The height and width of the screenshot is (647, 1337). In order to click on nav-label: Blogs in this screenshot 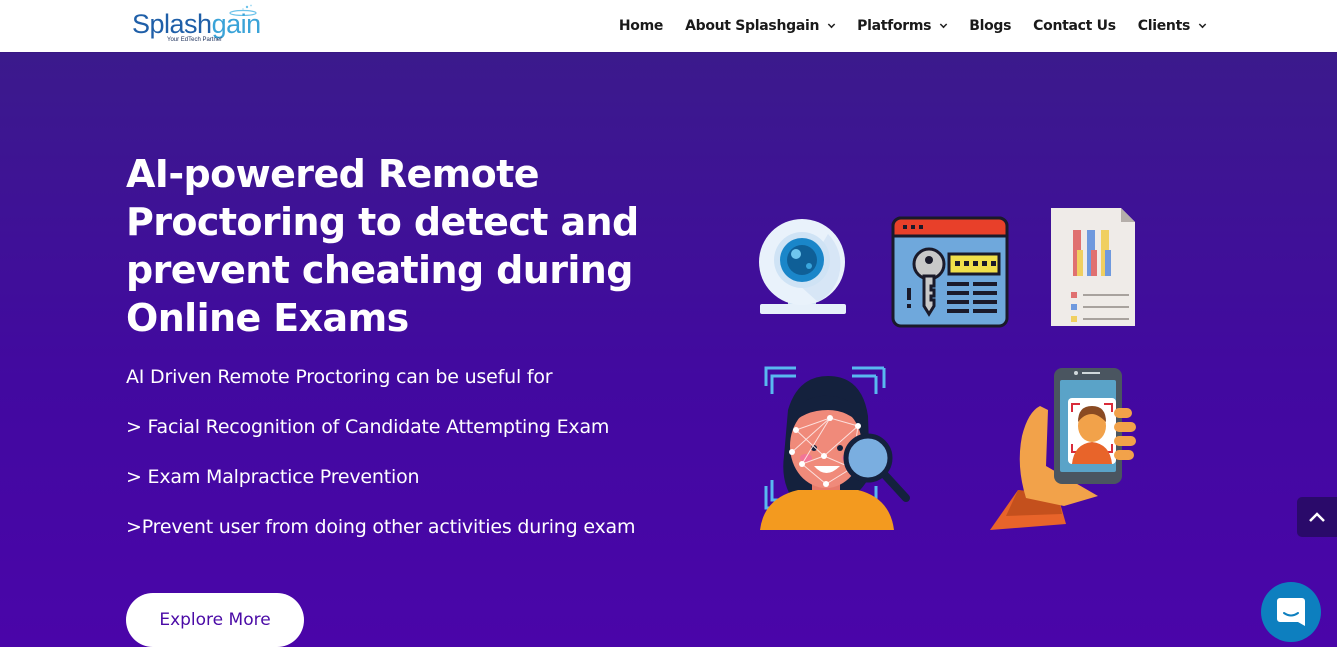, I will do `click(990, 26)`.